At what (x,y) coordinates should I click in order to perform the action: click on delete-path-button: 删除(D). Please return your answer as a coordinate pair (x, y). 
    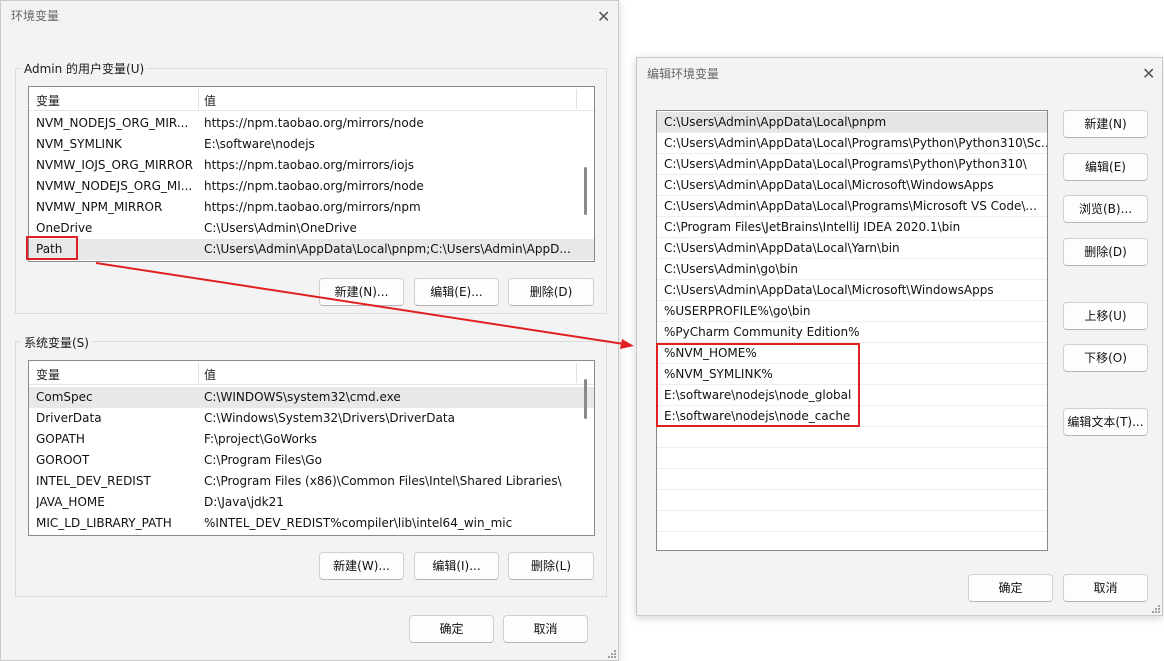
    Looking at the image, I should click on (1105, 252).